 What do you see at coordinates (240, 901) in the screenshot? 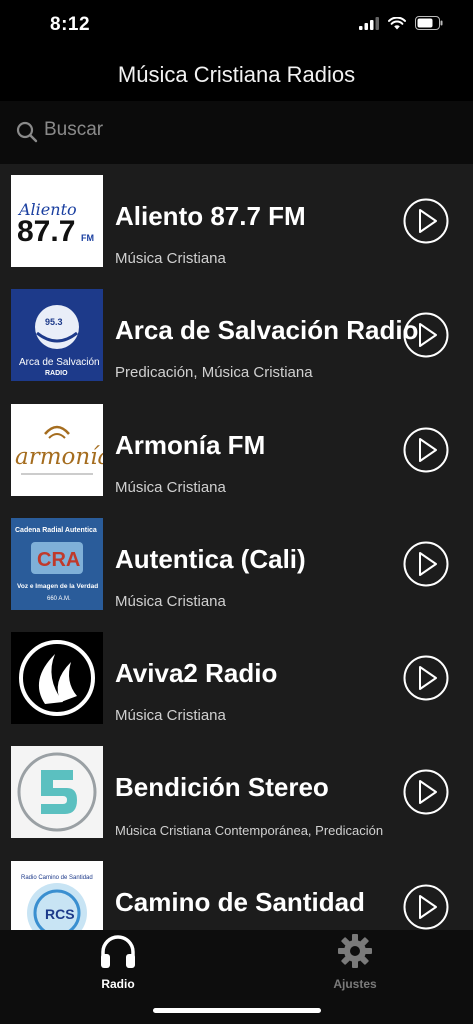
I see `station-name: Camino de Santidad` at bounding box center [240, 901].